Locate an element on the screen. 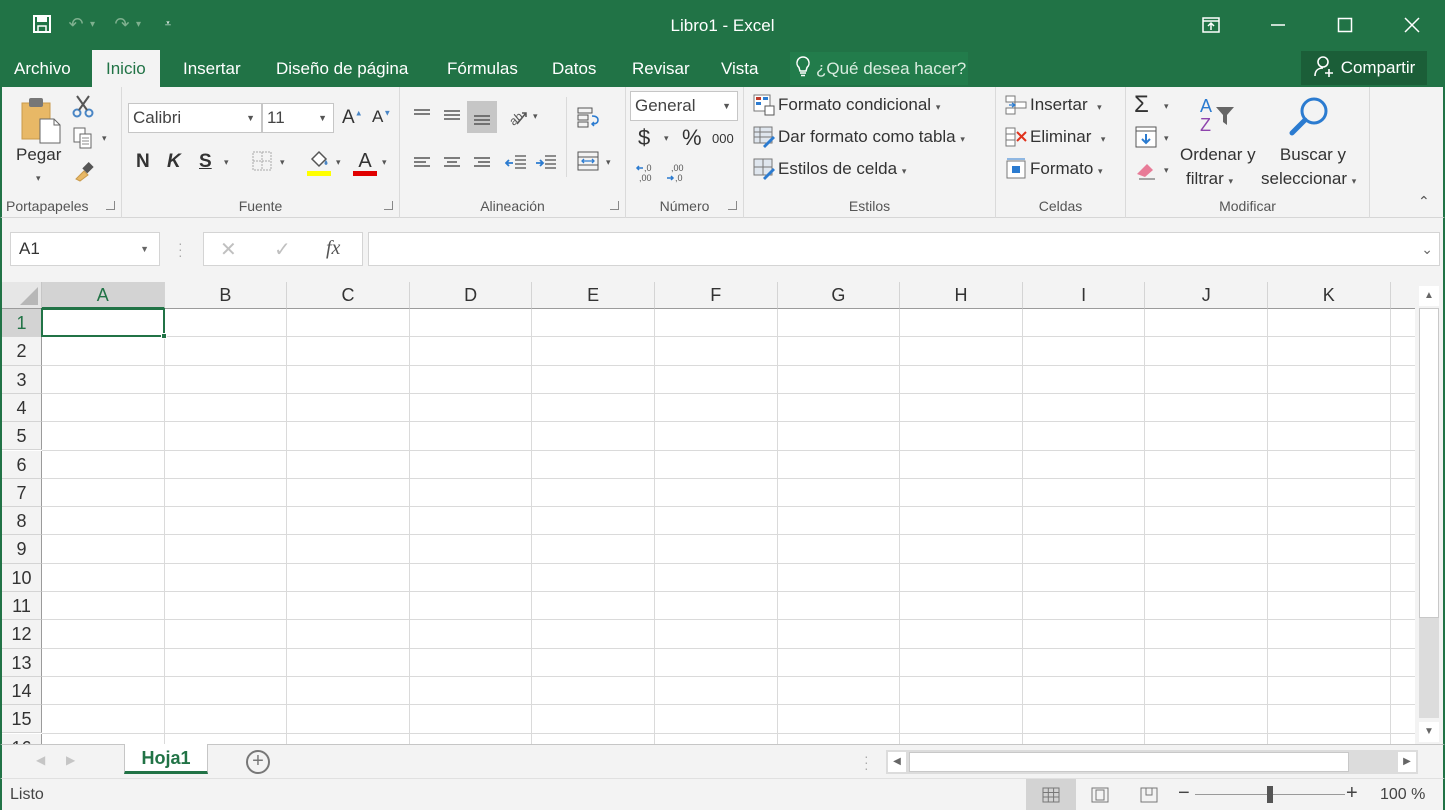 This screenshot has width=1445, height=810. align-left-icon is located at coordinates (422, 163).